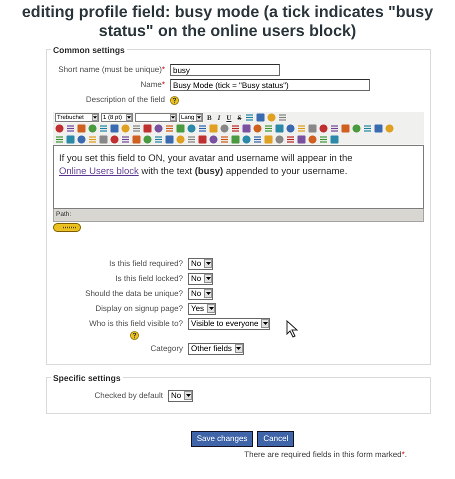  I want to click on section-legend: Common settings, so click(89, 50).